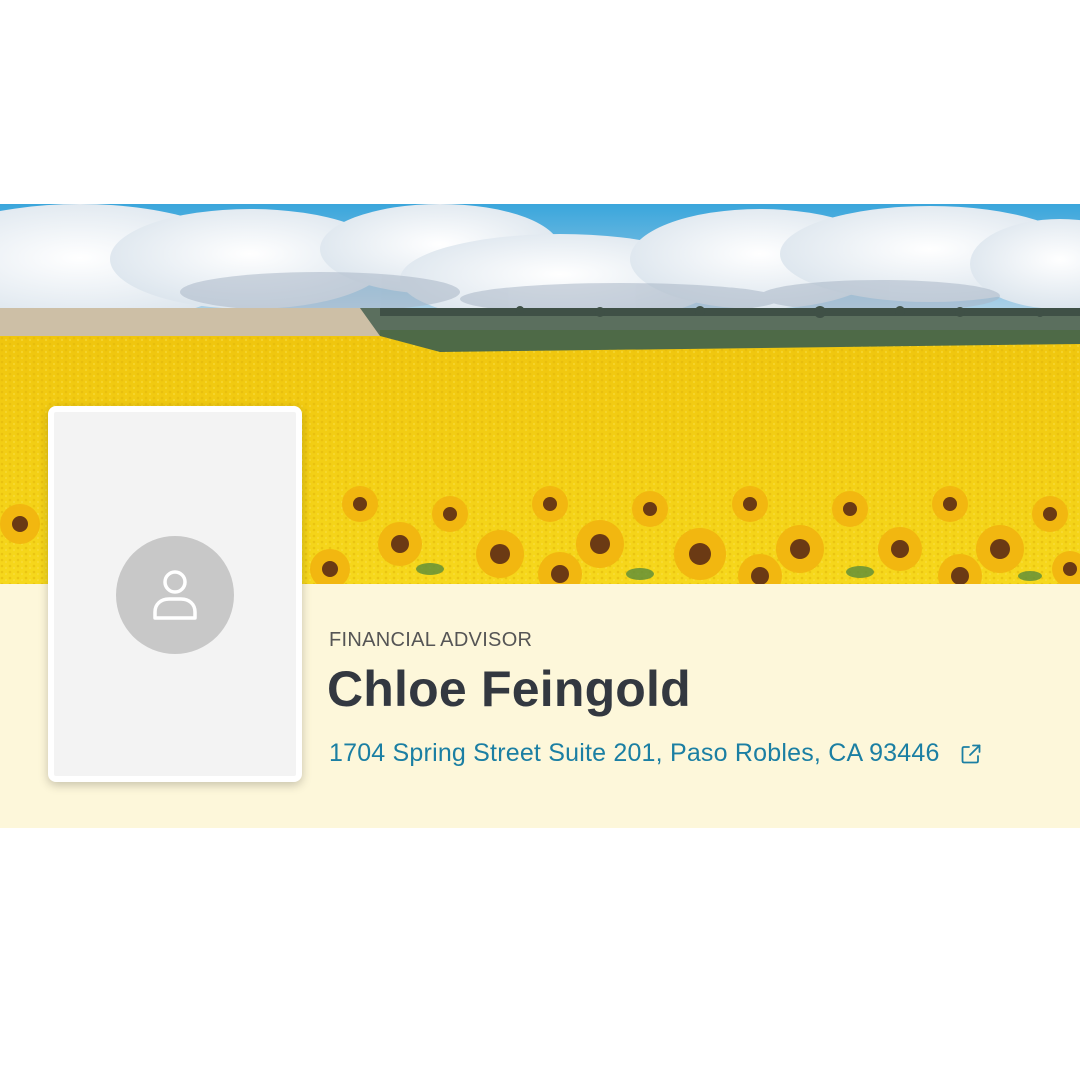 The height and width of the screenshot is (1080, 1080). What do you see at coordinates (971, 753) in the screenshot?
I see `external-link-icon` at bounding box center [971, 753].